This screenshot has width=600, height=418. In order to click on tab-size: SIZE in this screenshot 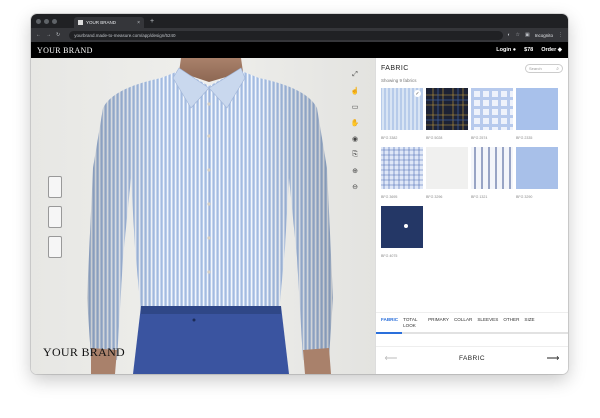, I will do `click(529, 323)`.